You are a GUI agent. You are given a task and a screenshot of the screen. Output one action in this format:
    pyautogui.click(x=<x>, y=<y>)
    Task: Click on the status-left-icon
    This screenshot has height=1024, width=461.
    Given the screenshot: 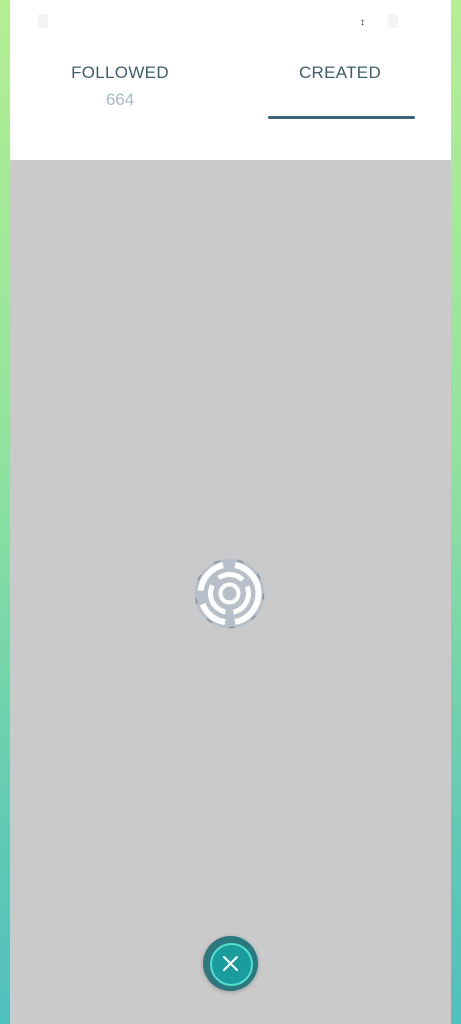 What is the action you would take?
    pyautogui.click(x=43, y=21)
    